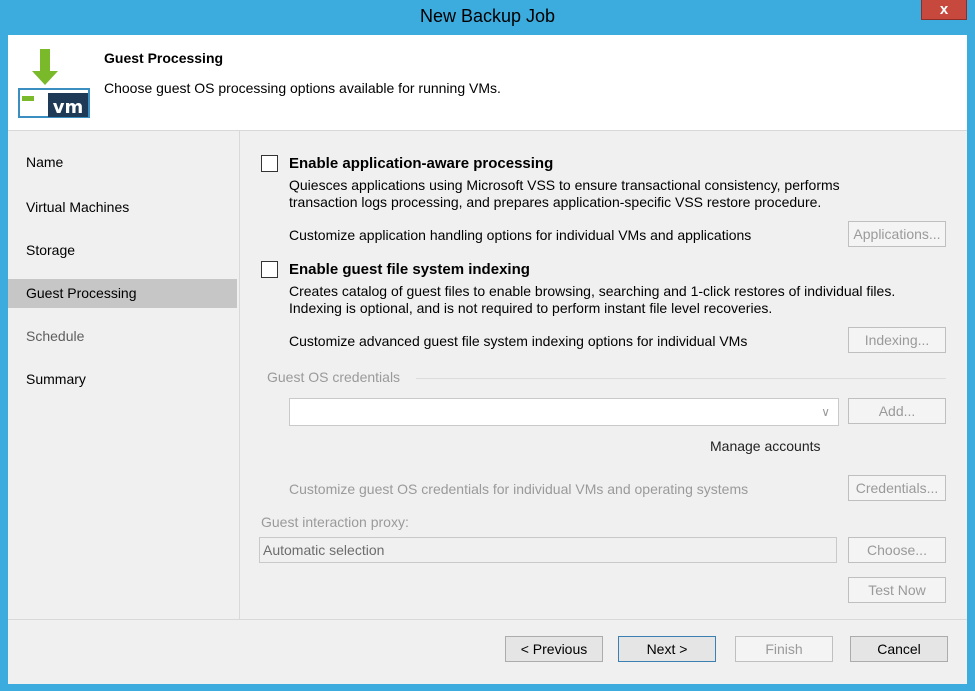 This screenshot has height=691, width=975. What do you see at coordinates (784, 649) in the screenshot?
I see `finish-button: Finish` at bounding box center [784, 649].